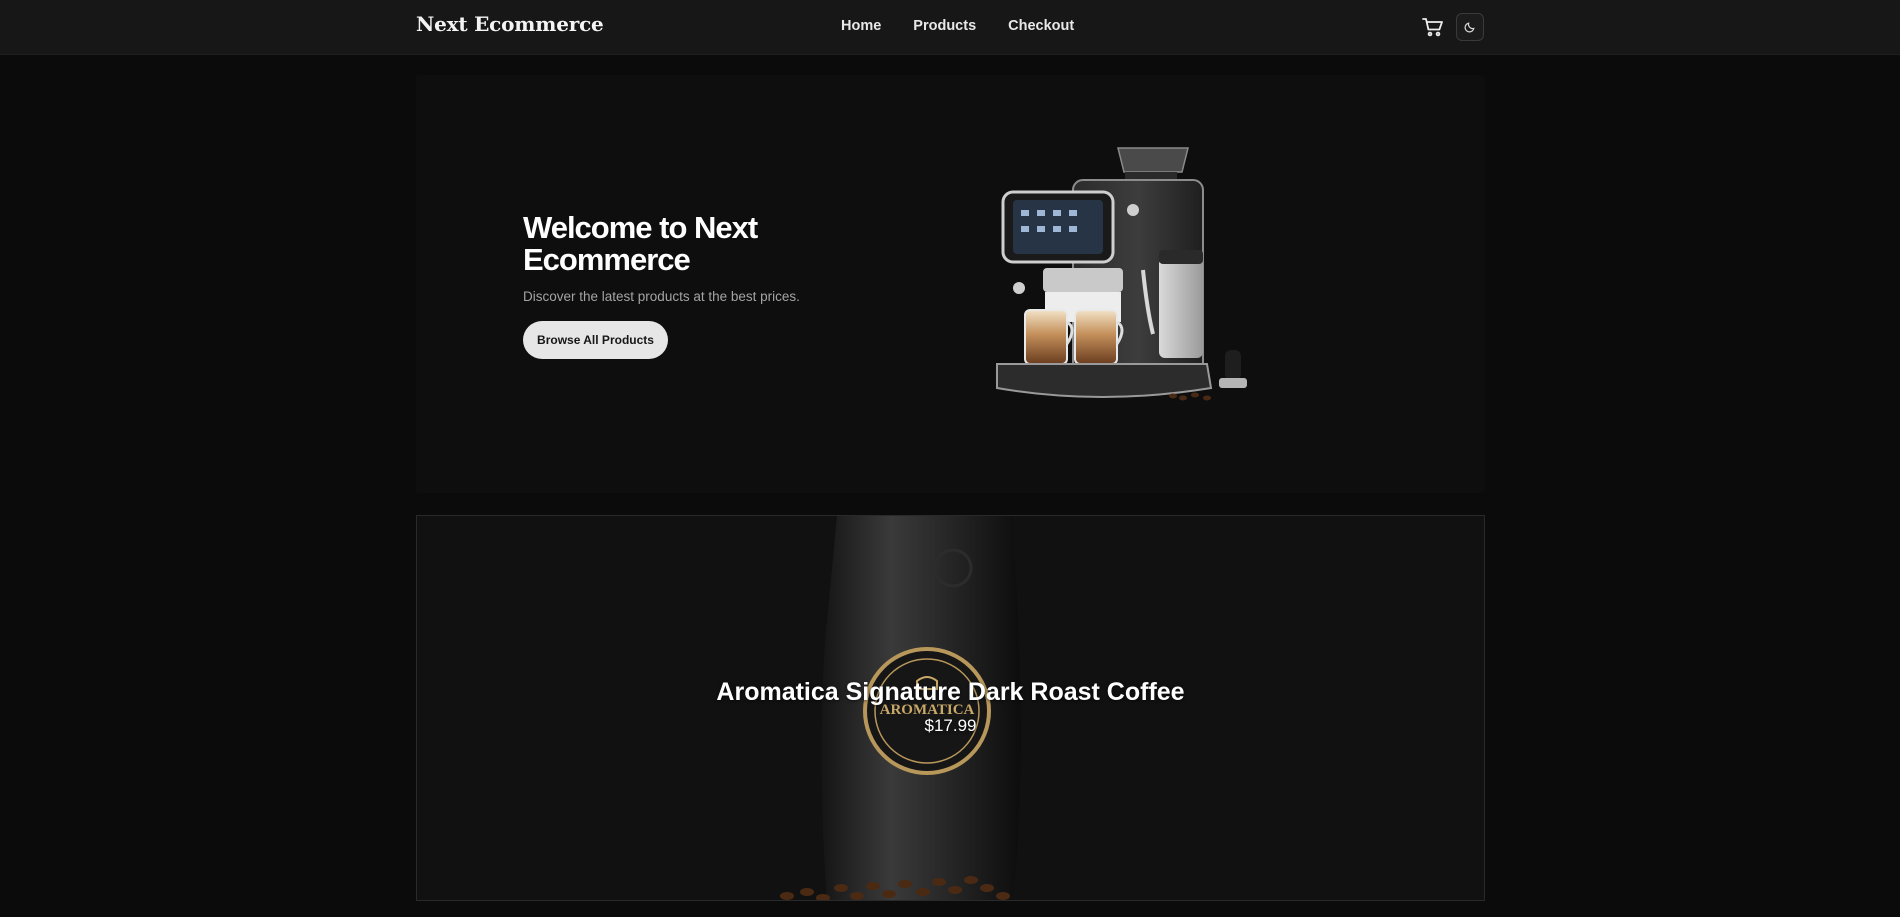  I want to click on nav-checkout-link: Checkout, so click(1041, 26).